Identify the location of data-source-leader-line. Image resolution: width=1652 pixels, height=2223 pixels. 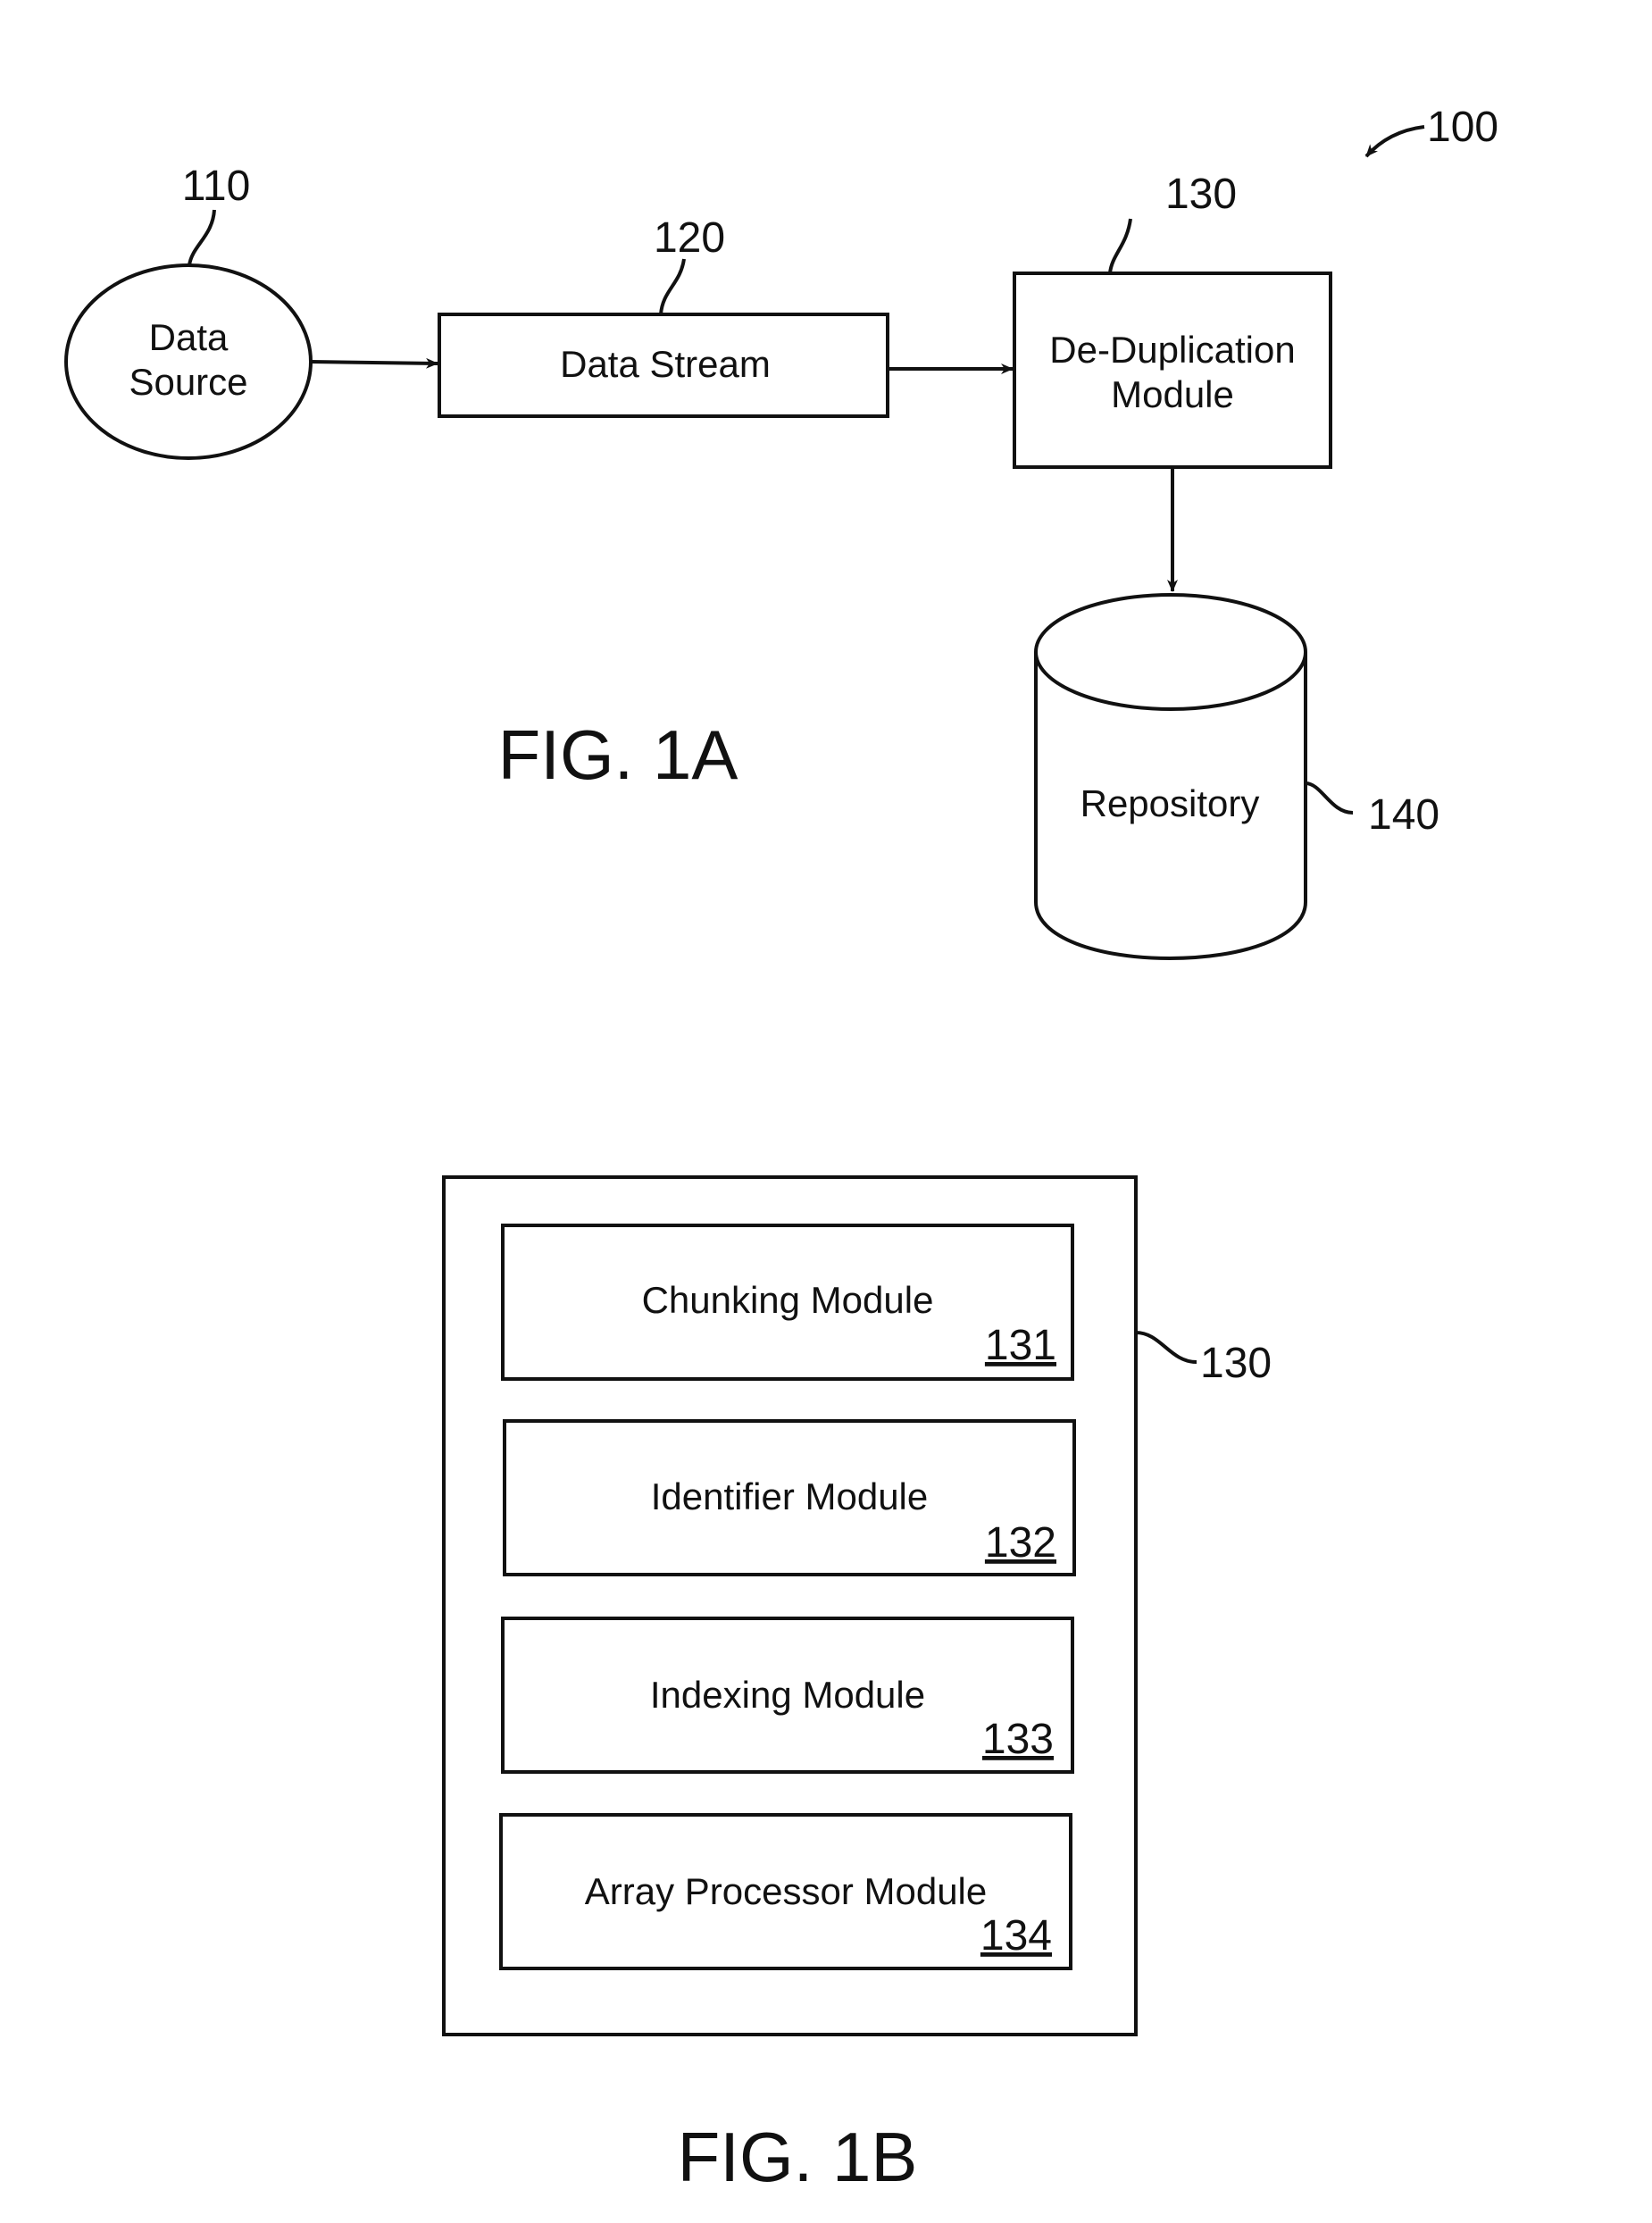
(202, 237).